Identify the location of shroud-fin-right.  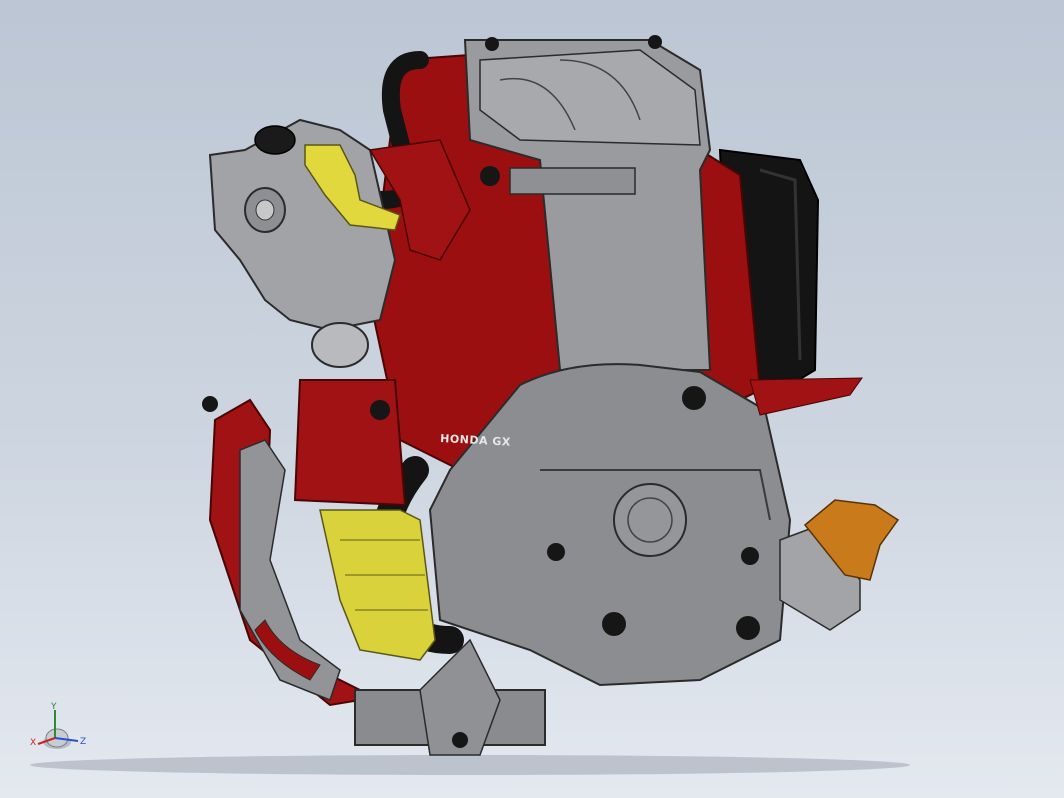
(806, 396).